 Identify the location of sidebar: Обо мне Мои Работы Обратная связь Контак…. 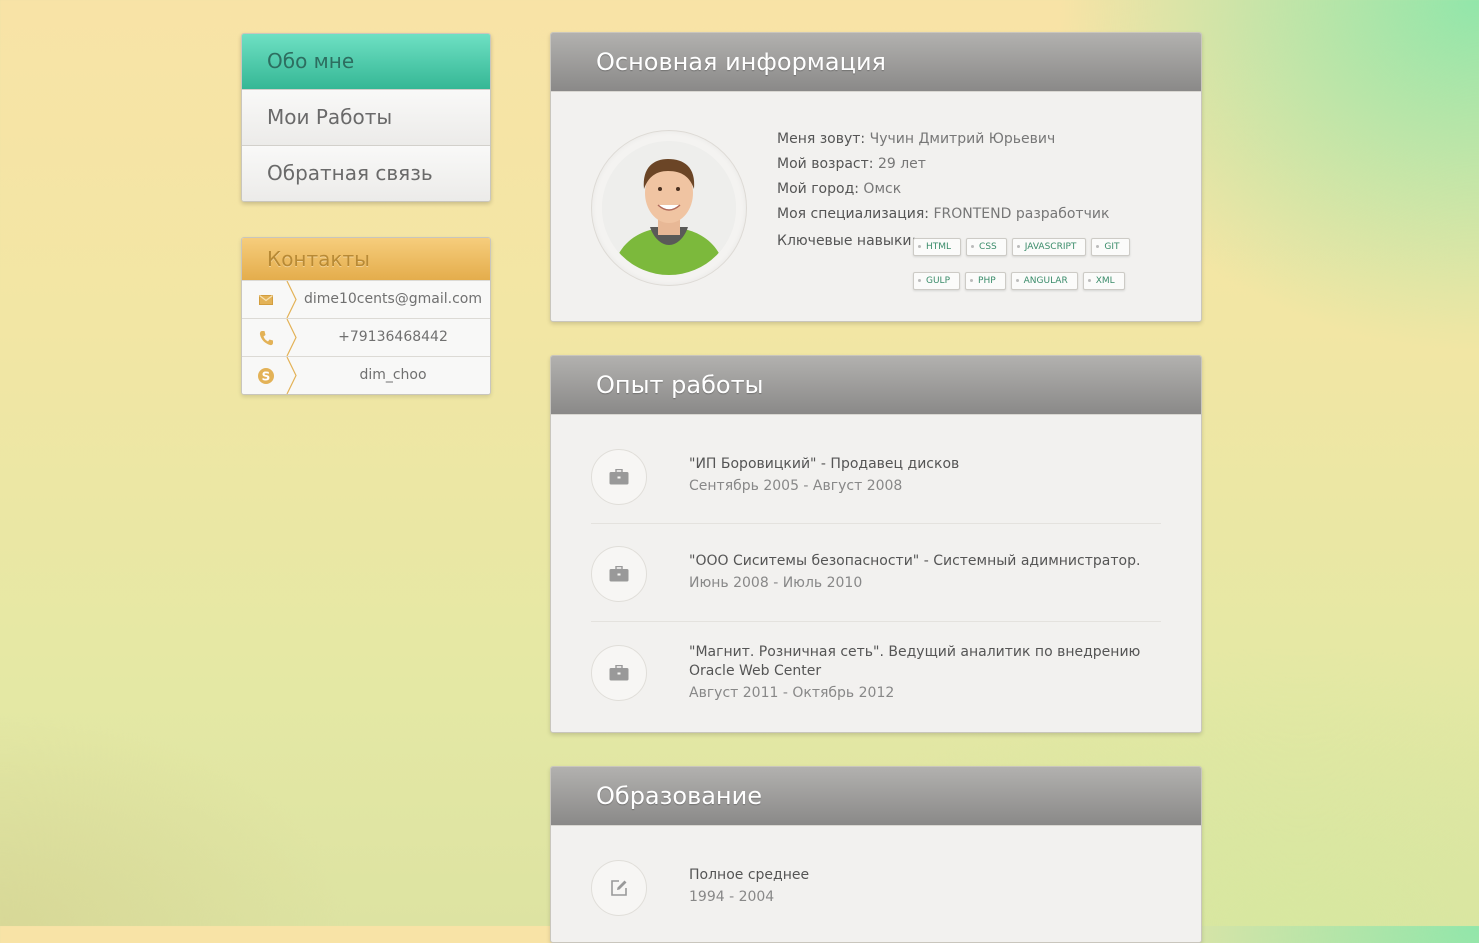
(366, 214).